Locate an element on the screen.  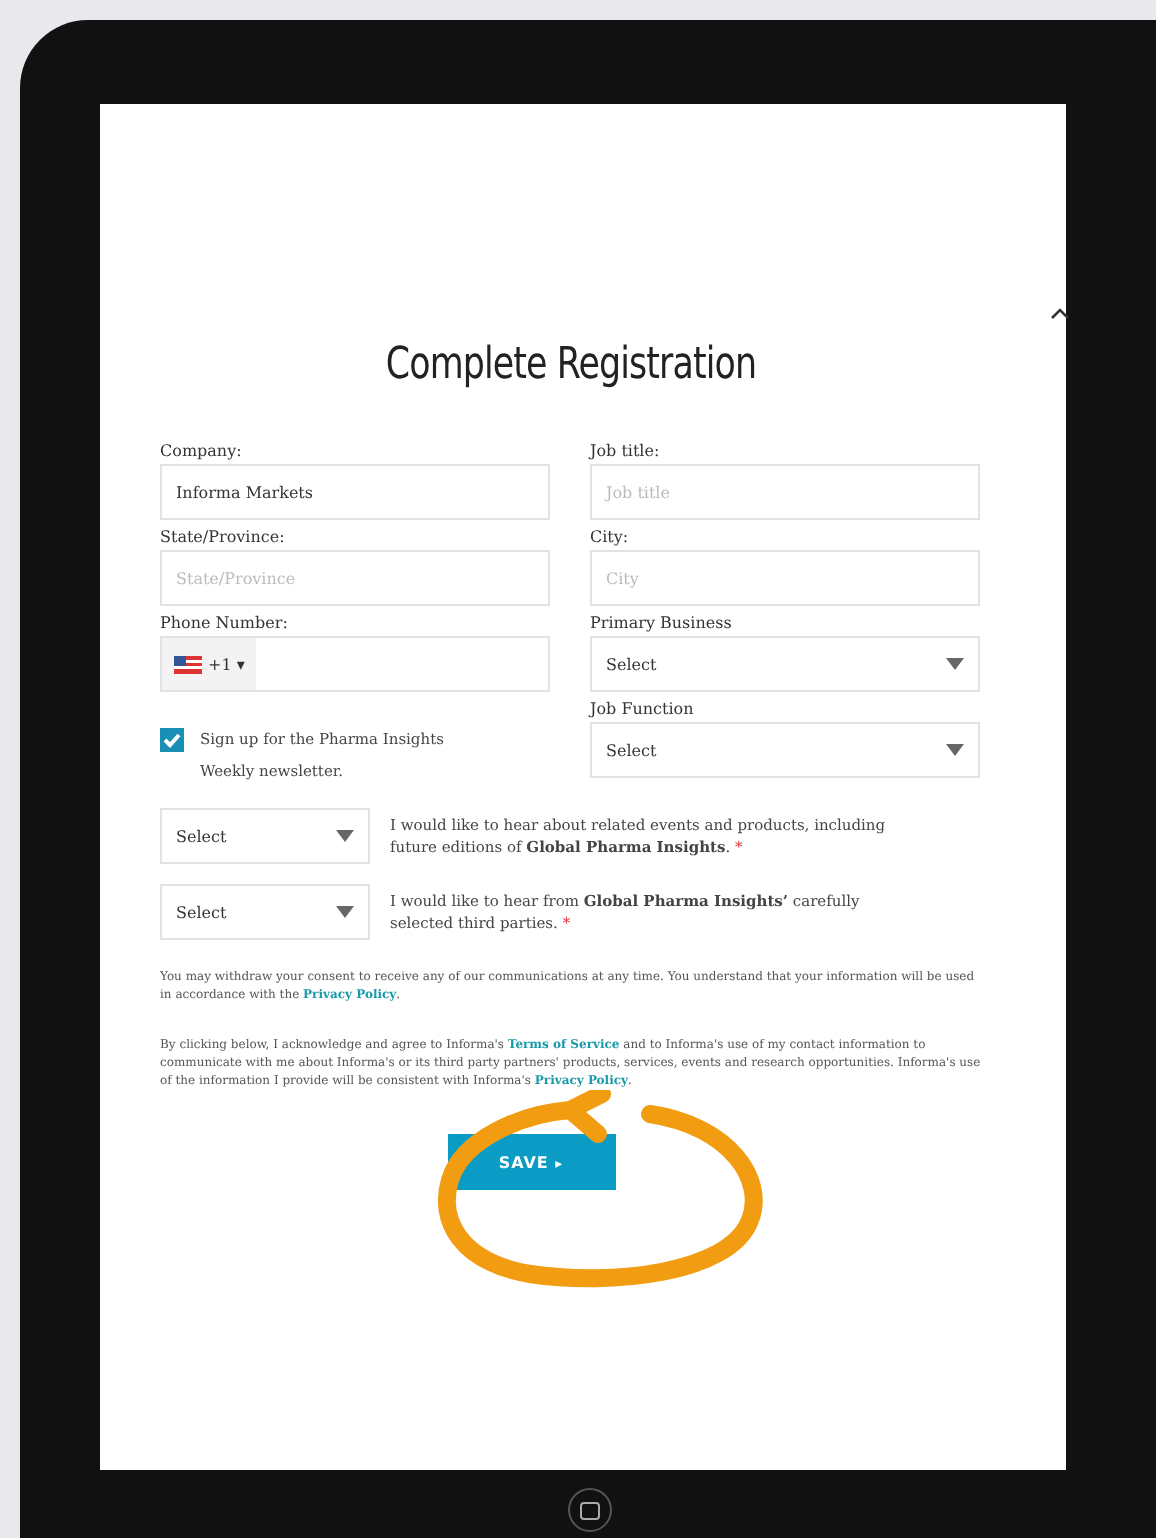
input-field: Informa Markets is located at coordinates (355, 492).